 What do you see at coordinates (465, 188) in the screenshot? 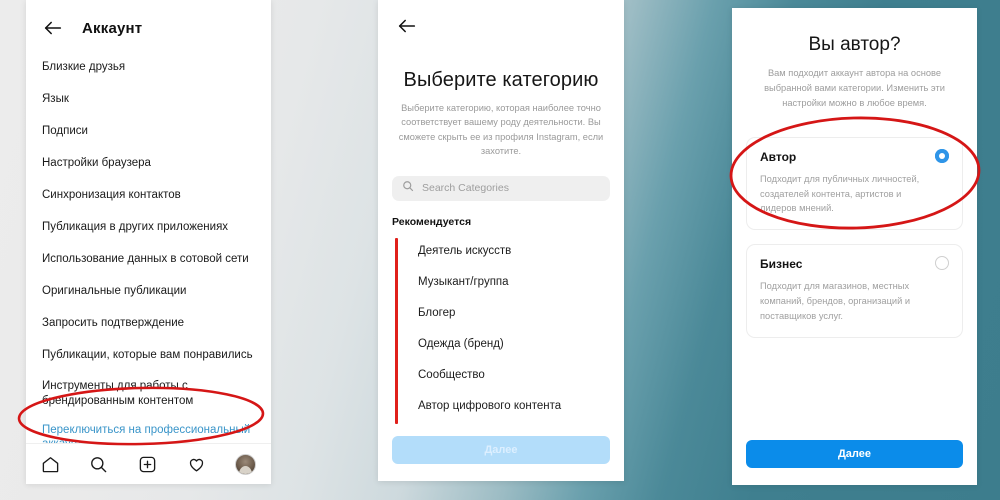
I see `search-placeholder: Search Categories` at bounding box center [465, 188].